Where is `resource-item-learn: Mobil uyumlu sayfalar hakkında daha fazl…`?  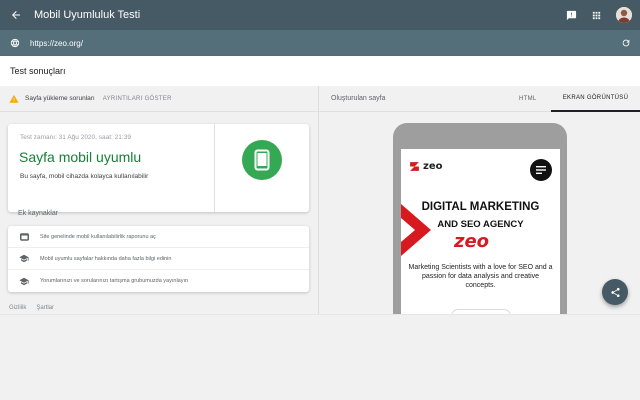 resource-item-learn: Mobil uyumlu sayfalar hakkında daha fazl… is located at coordinates (158, 259).